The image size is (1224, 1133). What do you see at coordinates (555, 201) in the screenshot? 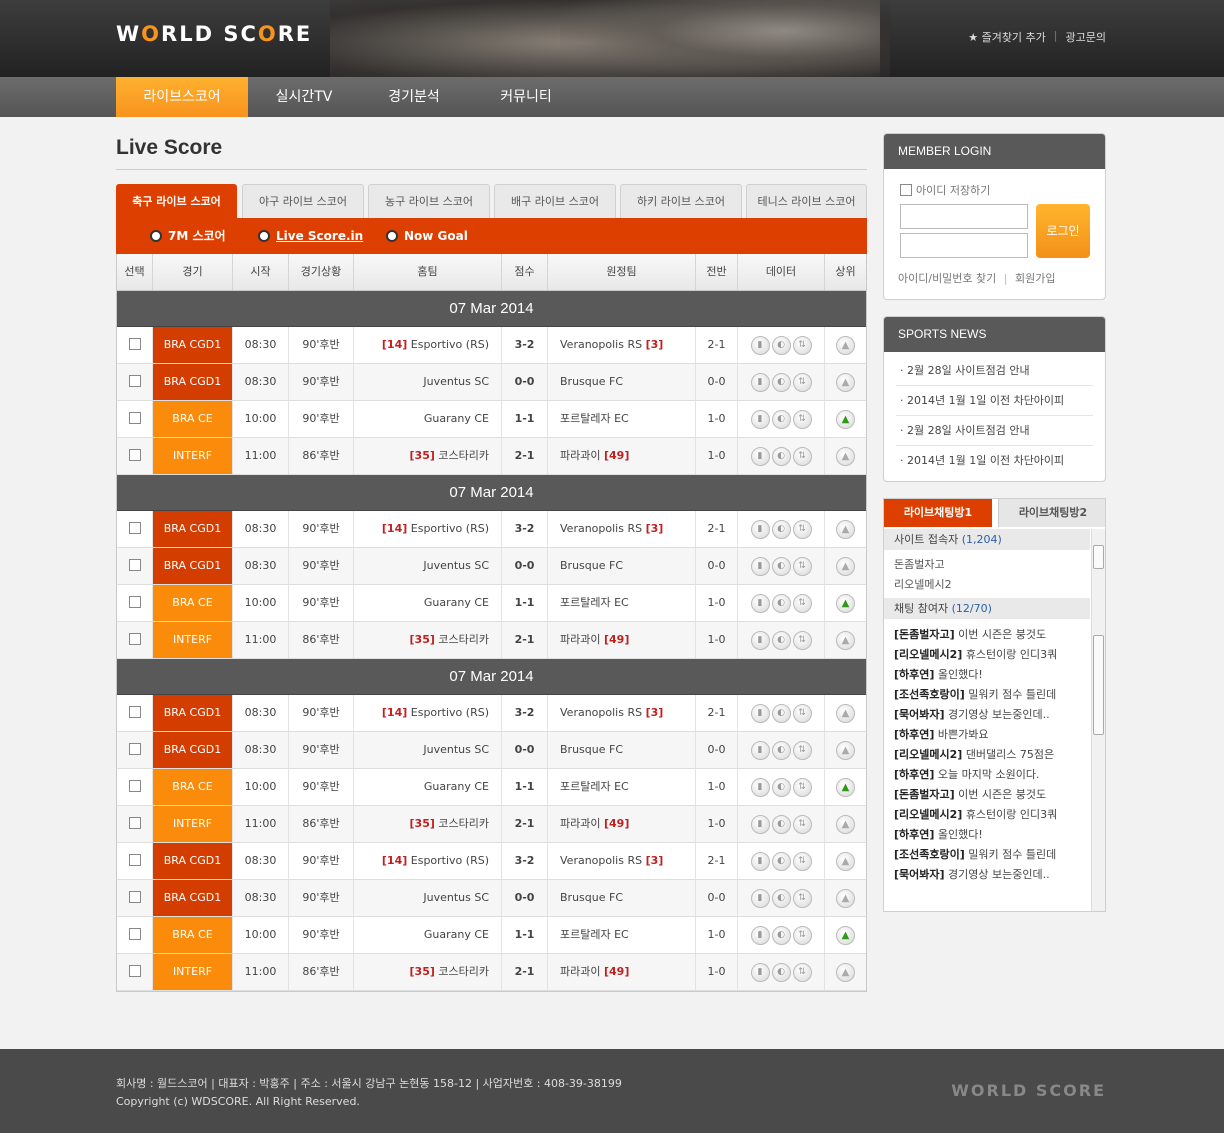
I see `tab-volleyball: 배구 라이브 스코어` at bounding box center [555, 201].